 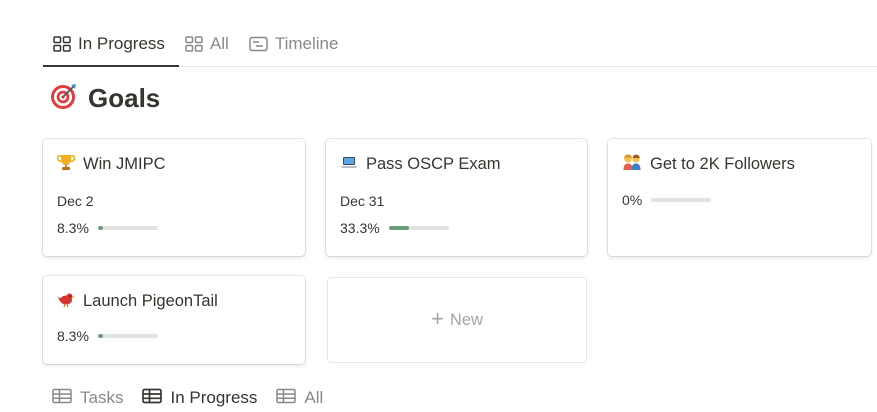 I want to click on new-card-button: + New, so click(x=457, y=320).